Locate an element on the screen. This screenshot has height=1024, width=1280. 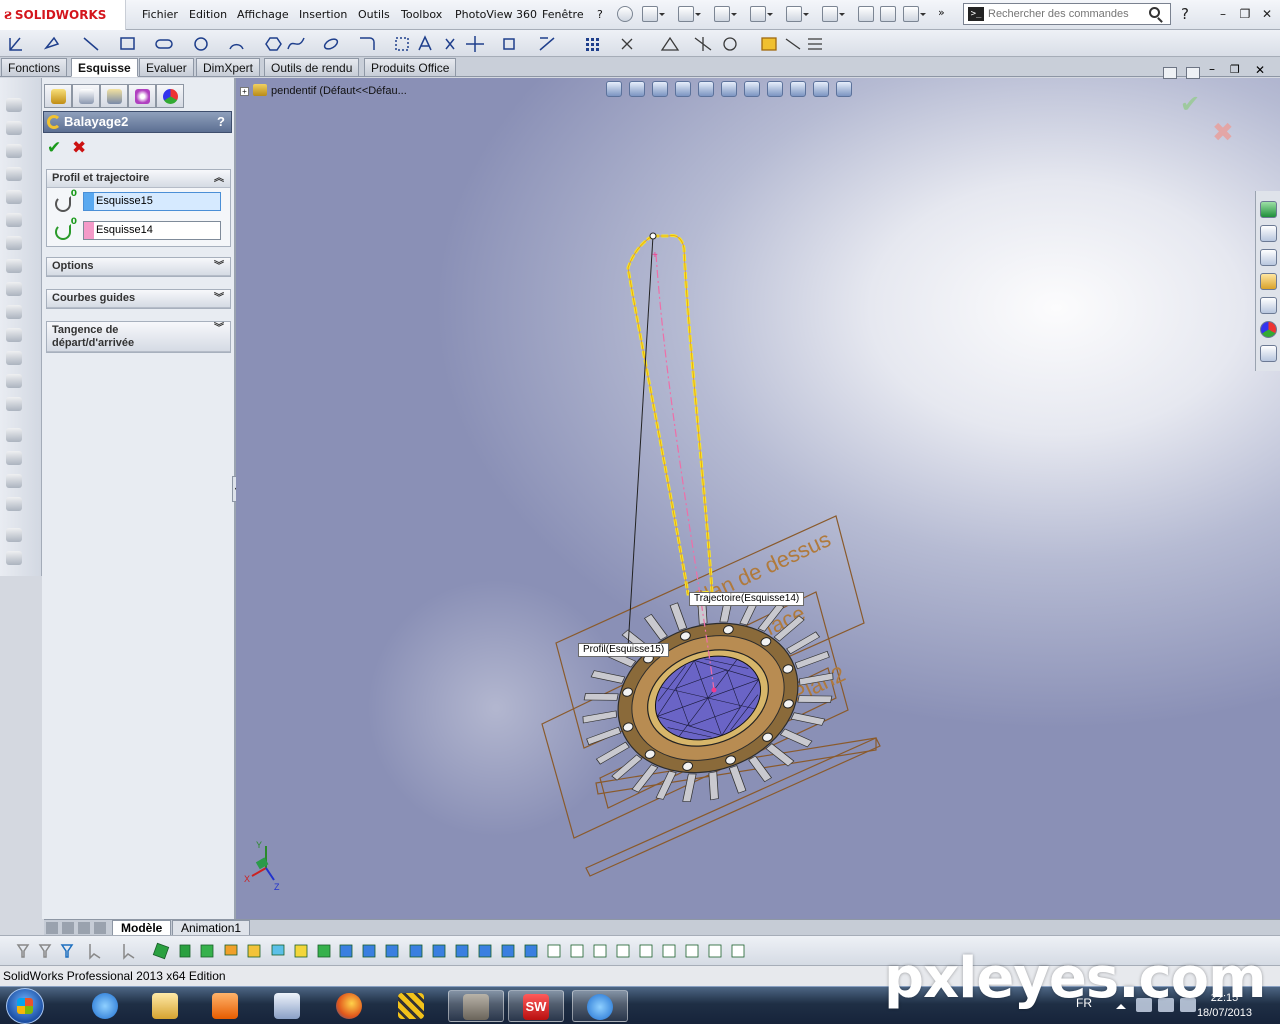
file-properties-icon is located at coordinates (888, 14).